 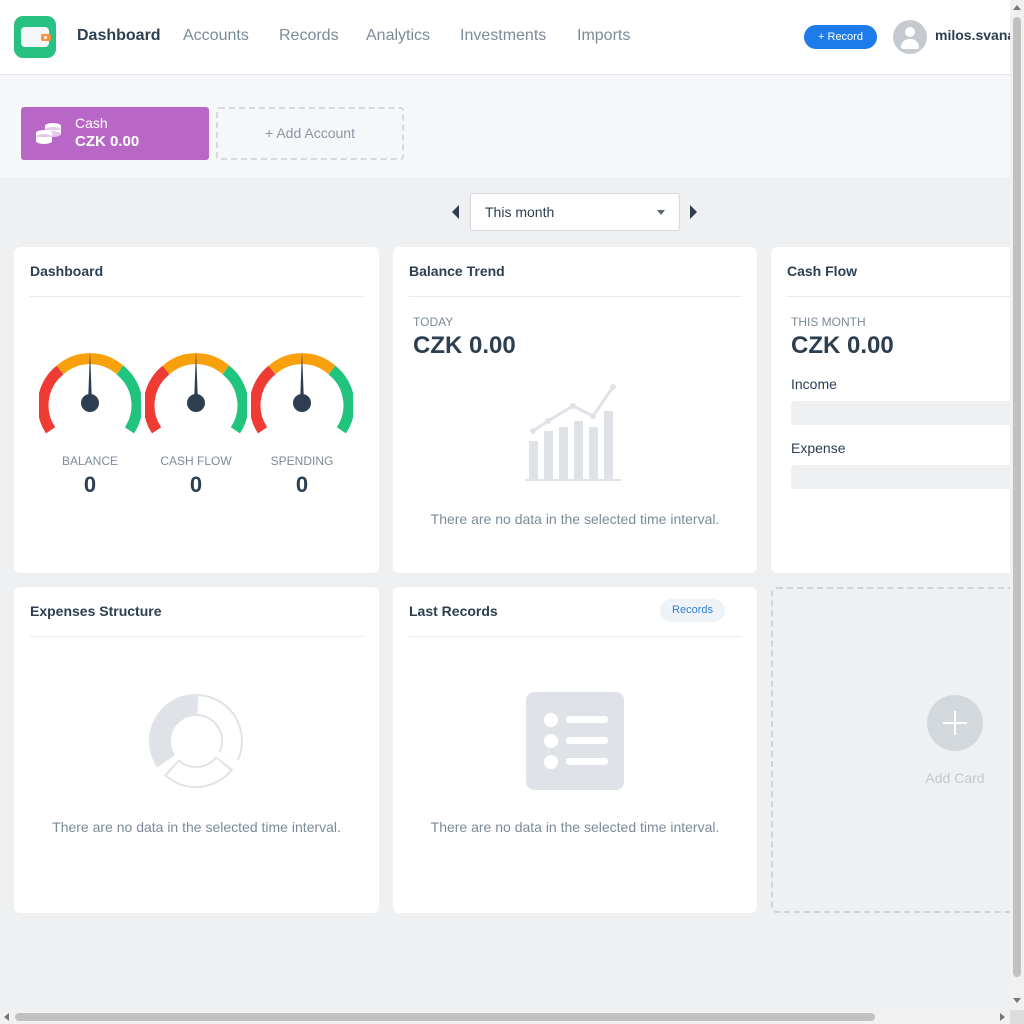 What do you see at coordinates (90, 461) in the screenshot?
I see `gauge-label: BALANCE` at bounding box center [90, 461].